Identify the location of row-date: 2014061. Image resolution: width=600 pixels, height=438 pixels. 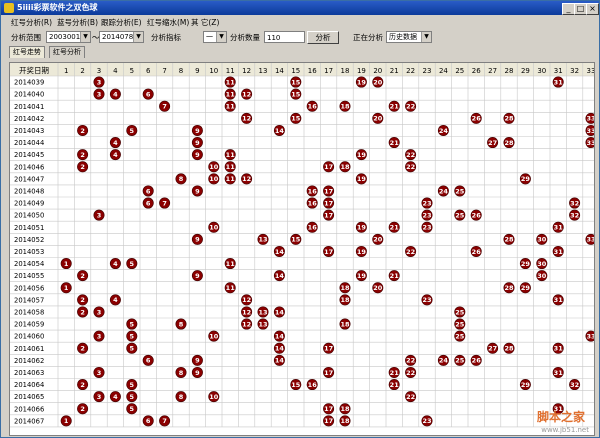
(29, 349).